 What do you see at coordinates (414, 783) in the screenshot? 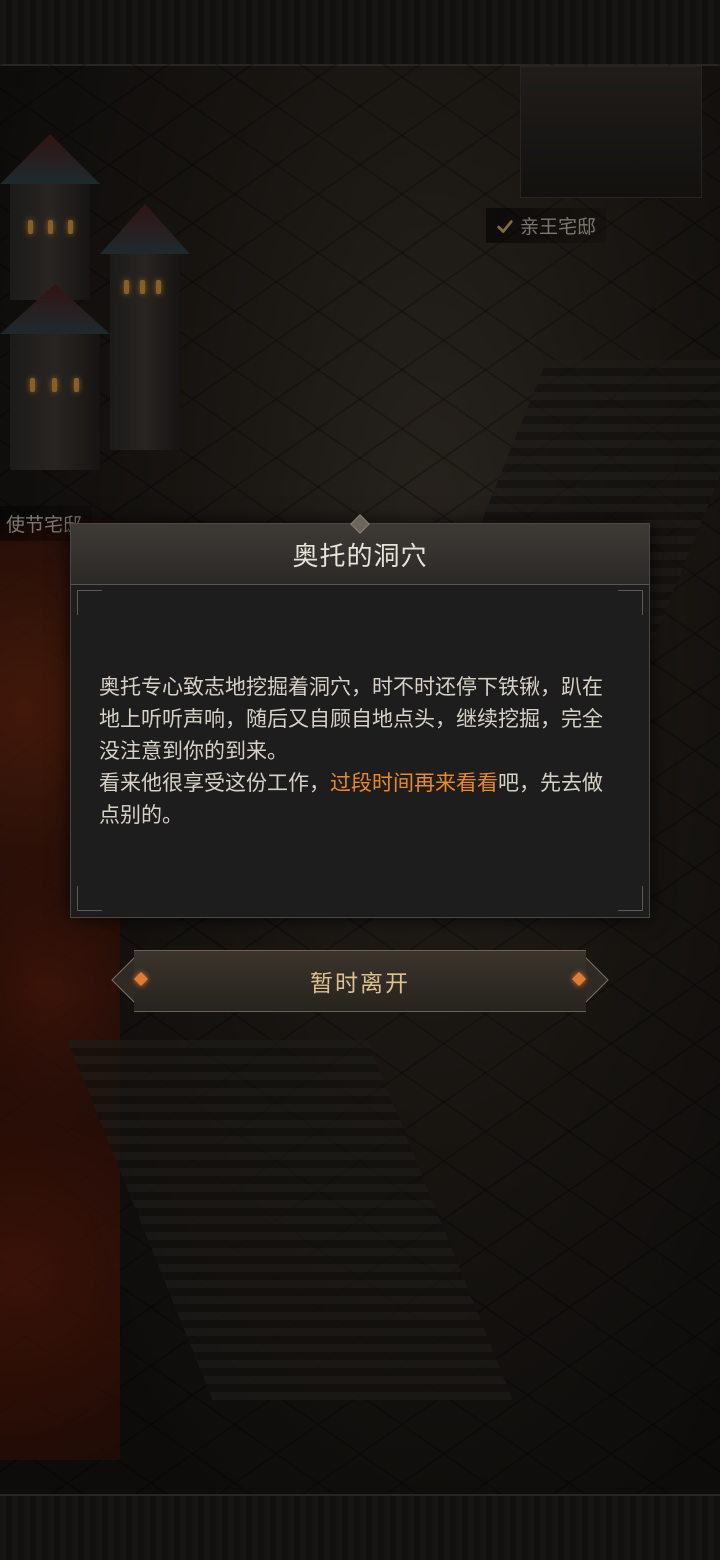
I see `dialog-highlight-text: 过段时间再来看看` at bounding box center [414, 783].